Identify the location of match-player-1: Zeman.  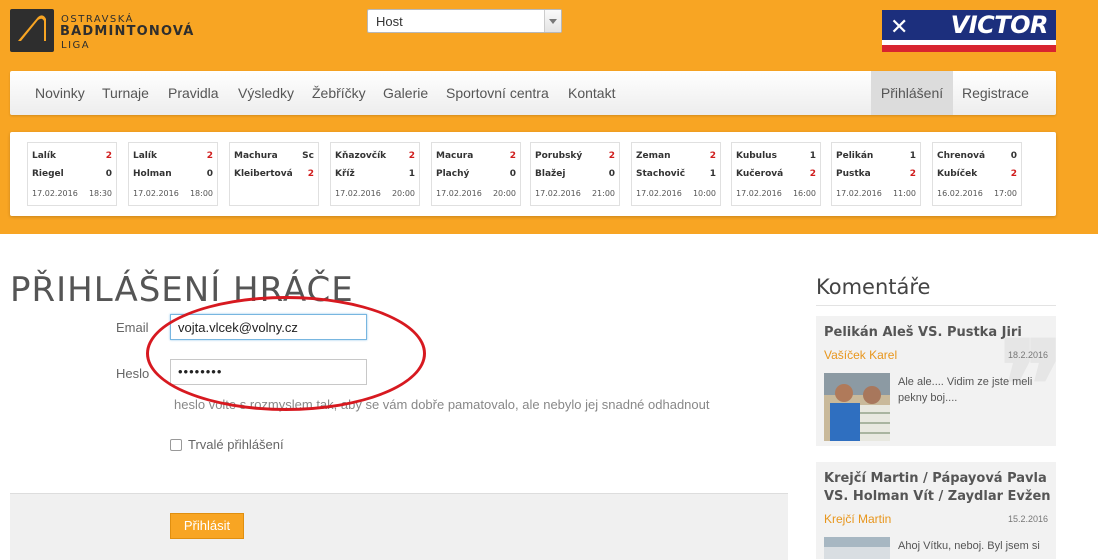
(653, 156).